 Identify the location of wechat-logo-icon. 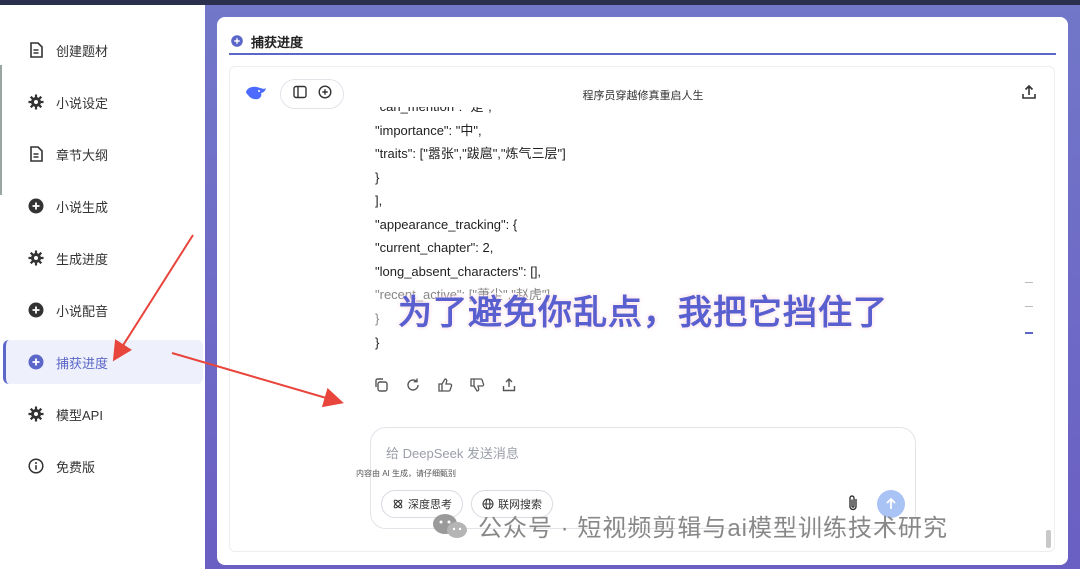
(450, 525).